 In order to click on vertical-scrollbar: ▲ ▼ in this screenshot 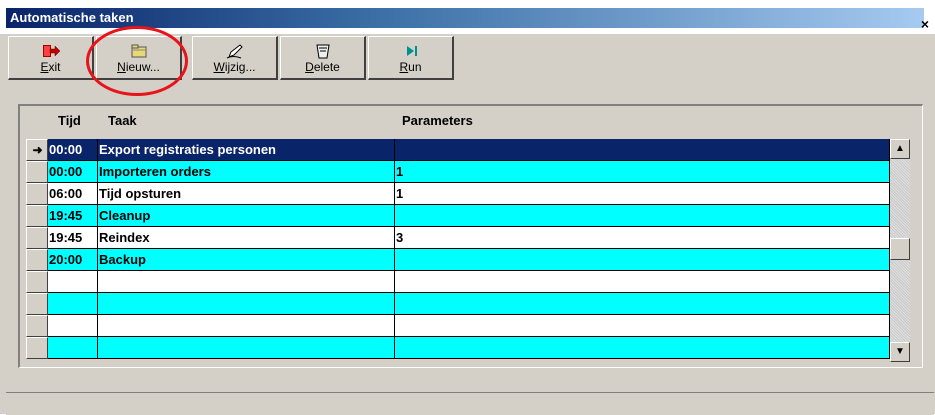, I will do `click(900, 250)`.